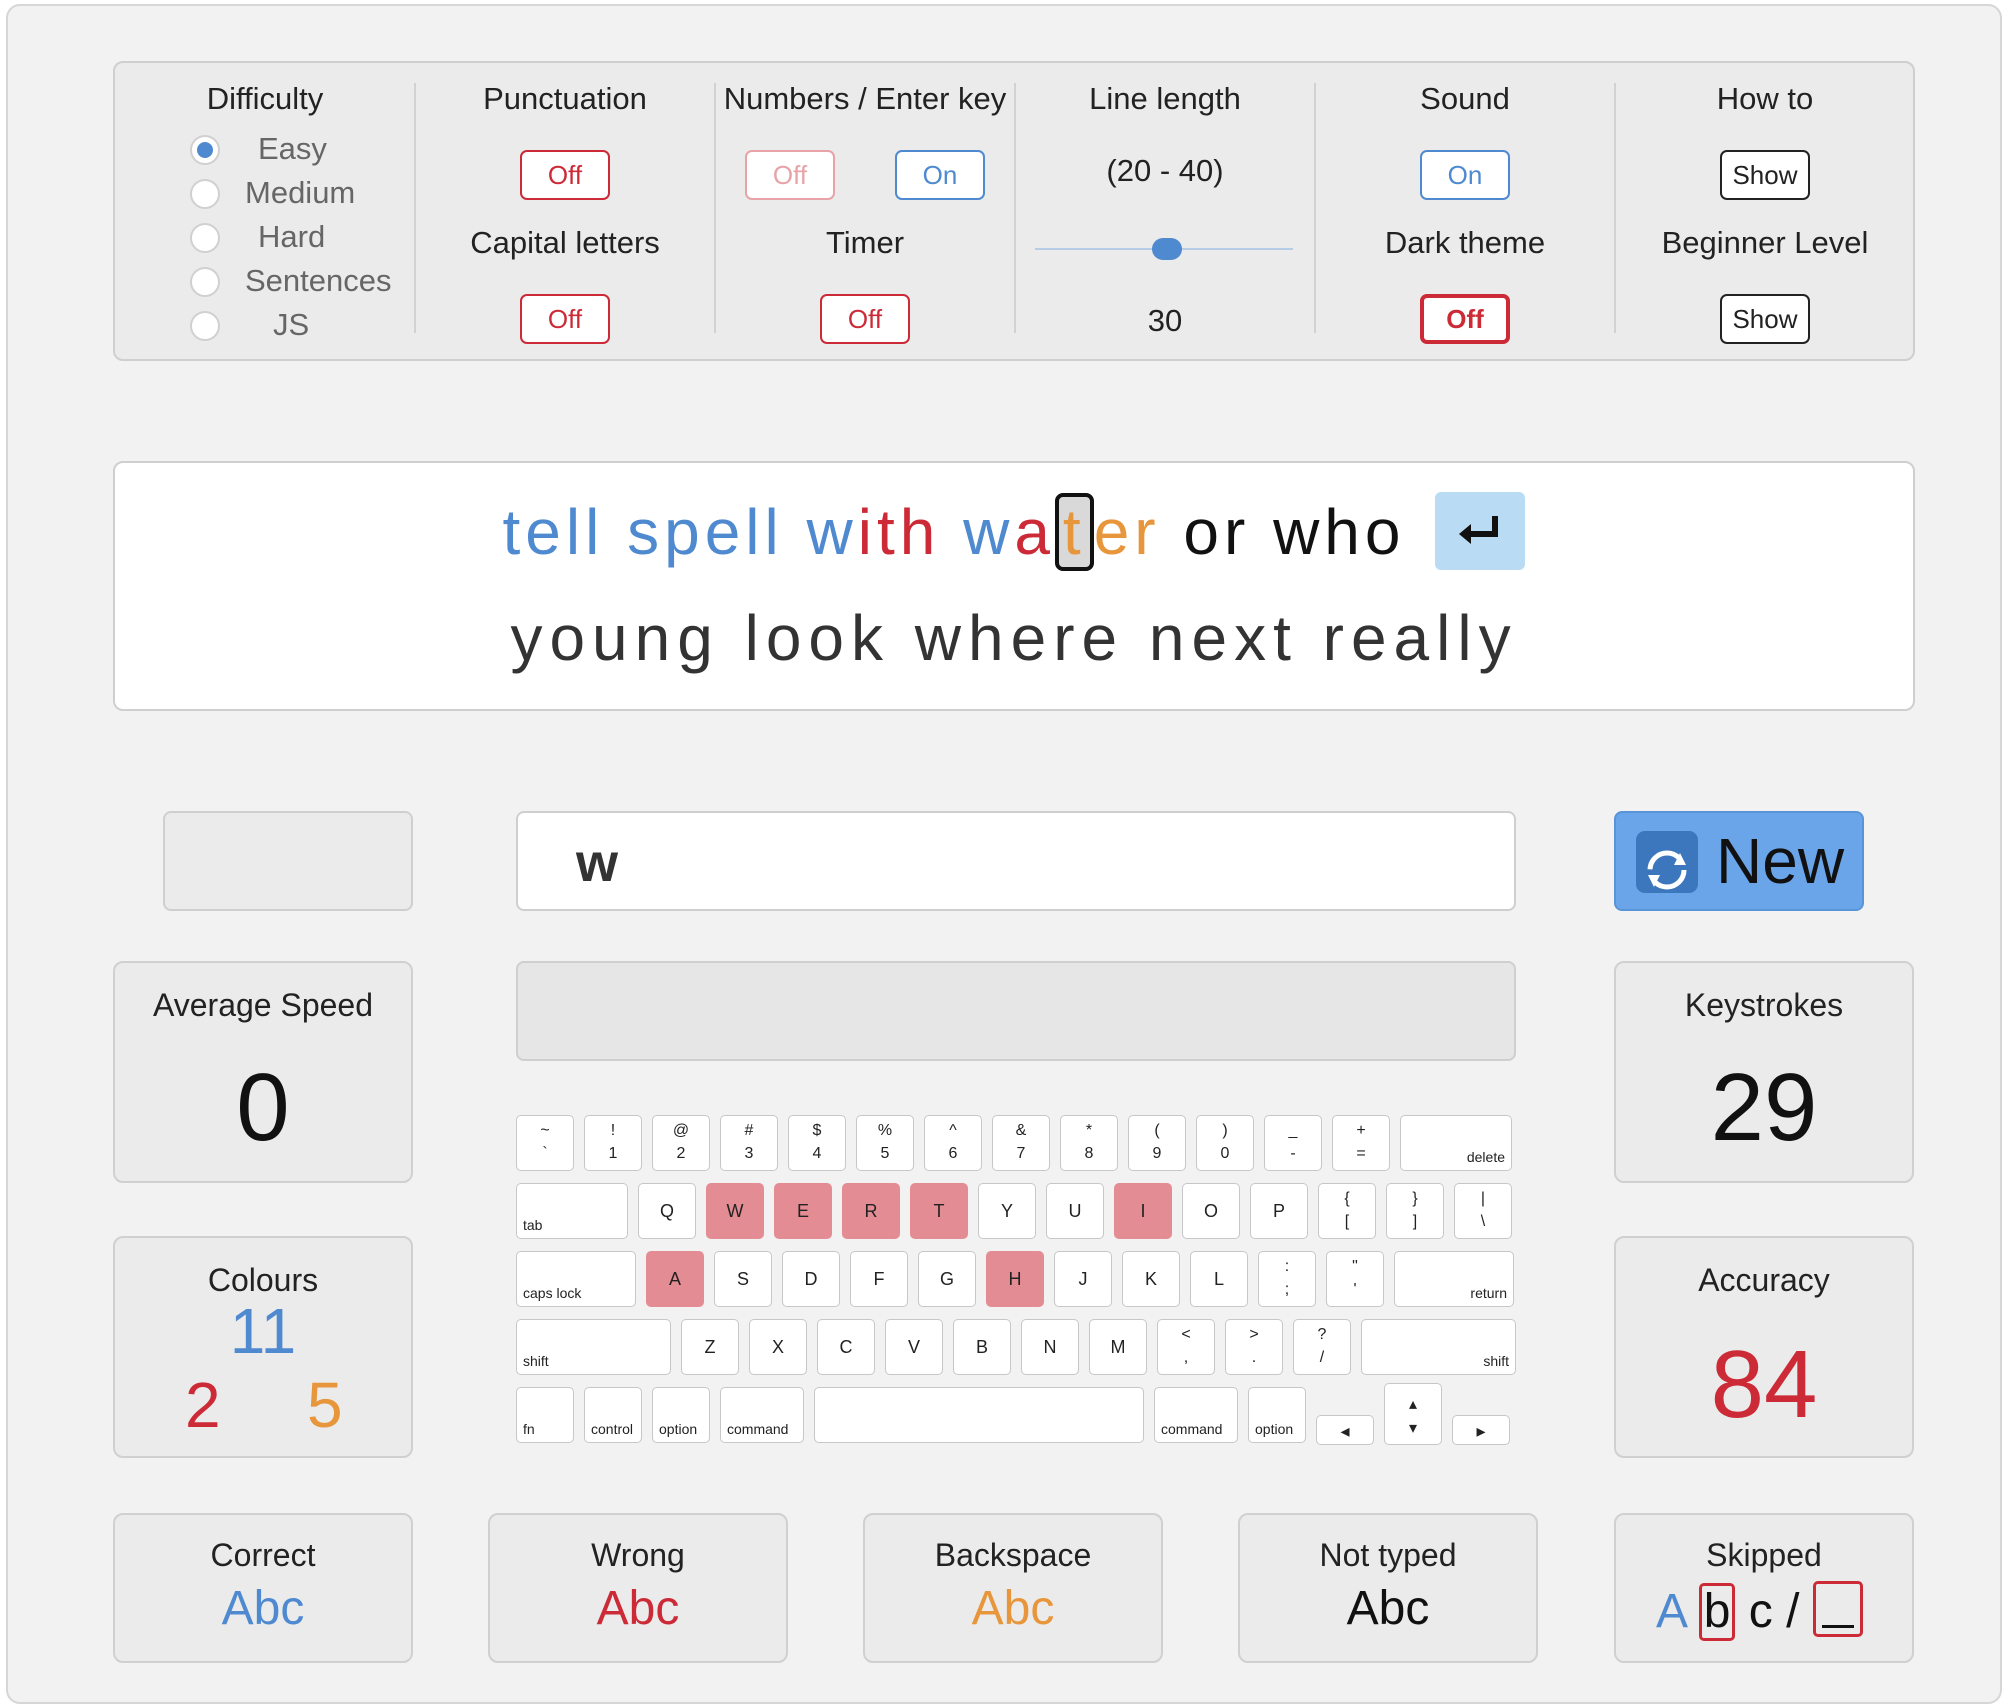 This screenshot has width=2010, height=1706. I want to click on key-7: & 7, so click(1021, 1143).